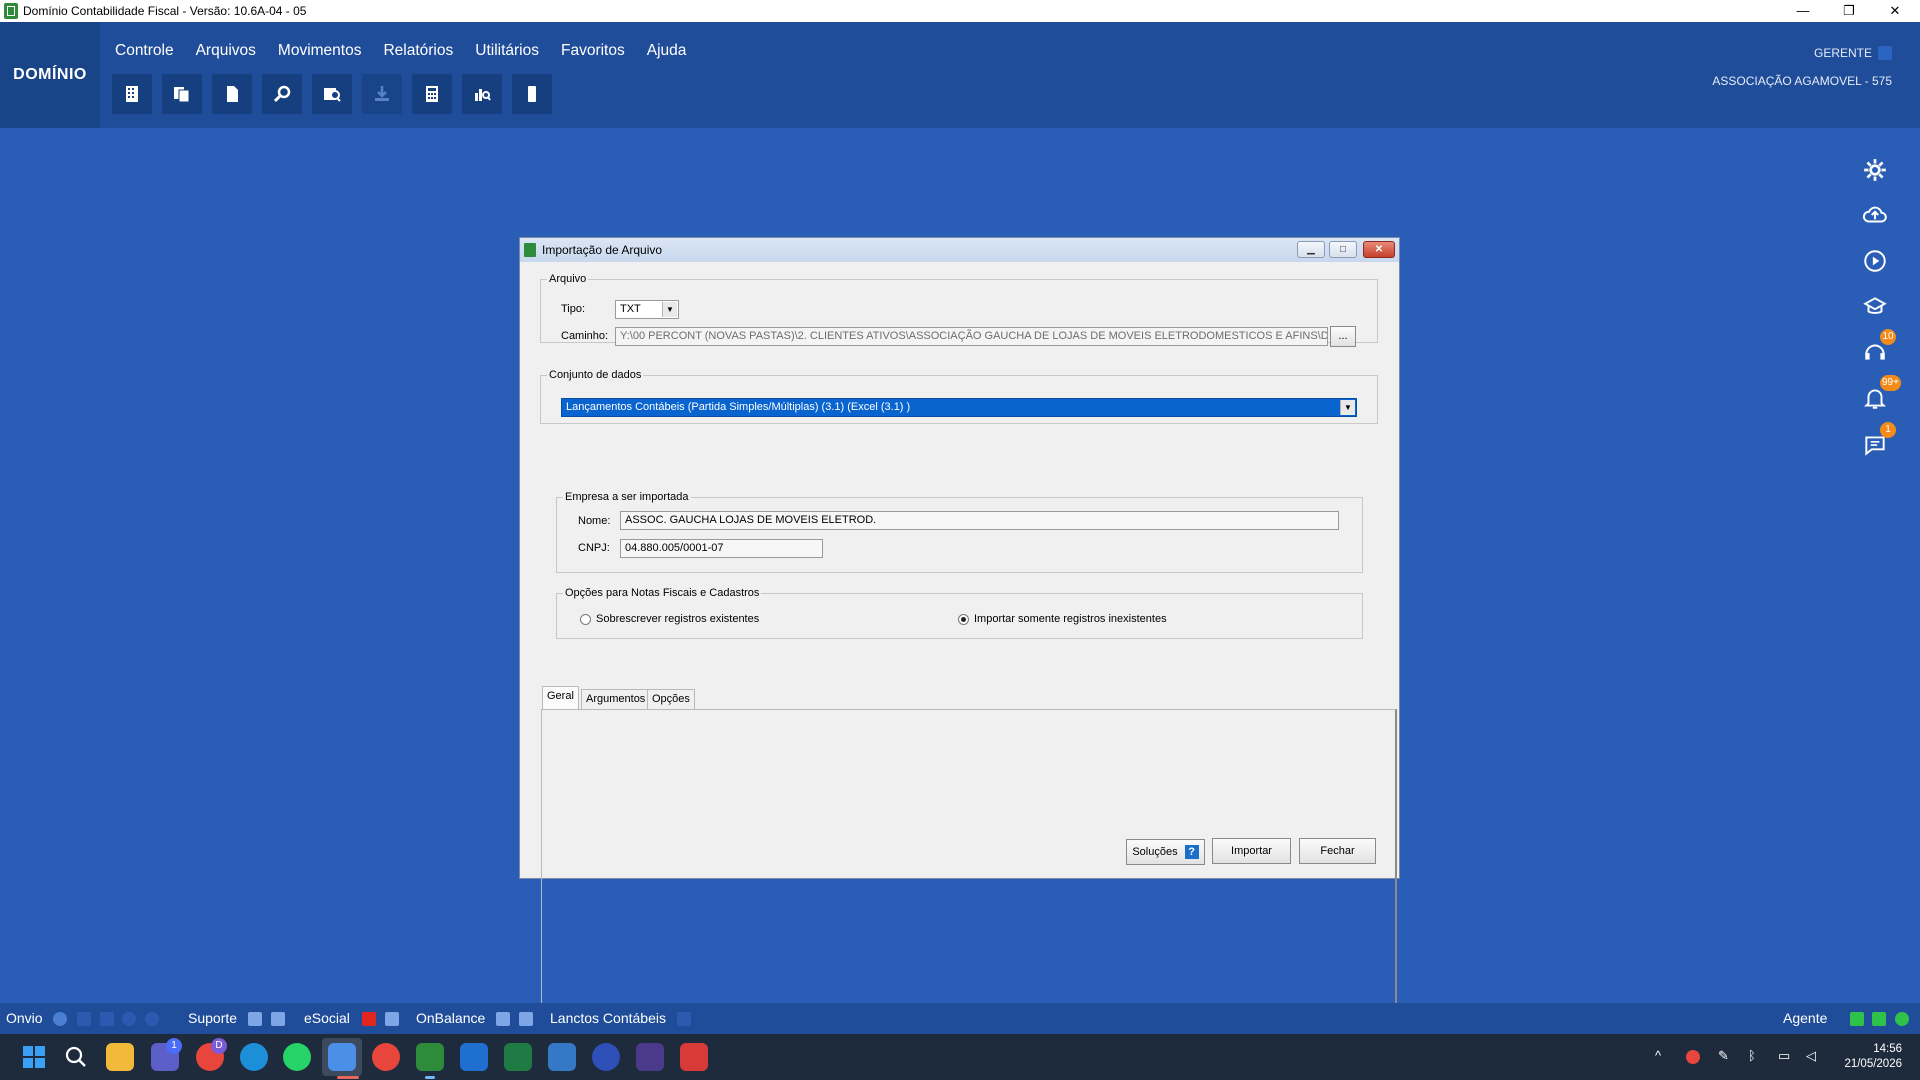  I want to click on mail-icon, so click(503, 1019).